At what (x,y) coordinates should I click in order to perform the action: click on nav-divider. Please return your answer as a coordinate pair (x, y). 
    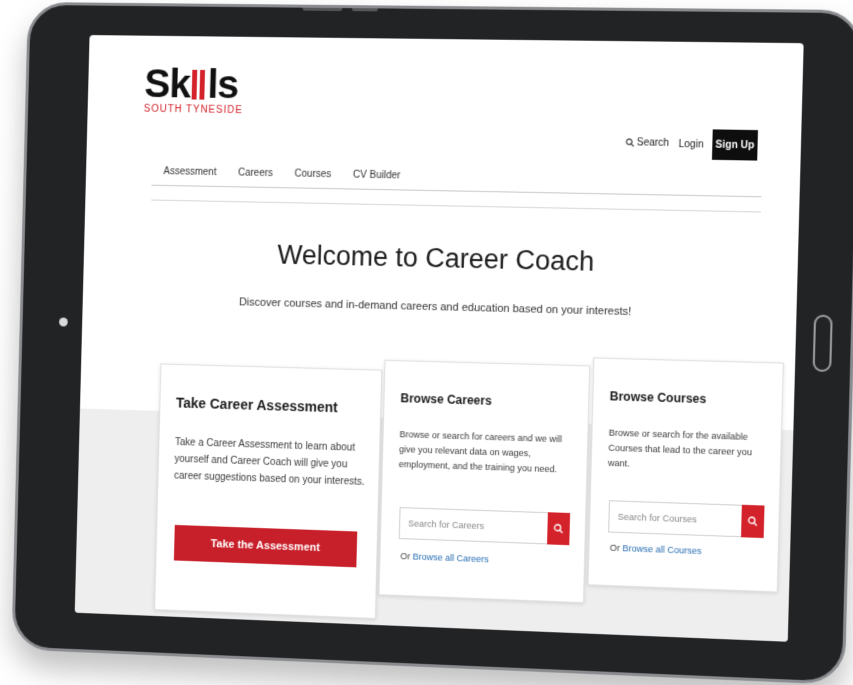
    Looking at the image, I should click on (456, 206).